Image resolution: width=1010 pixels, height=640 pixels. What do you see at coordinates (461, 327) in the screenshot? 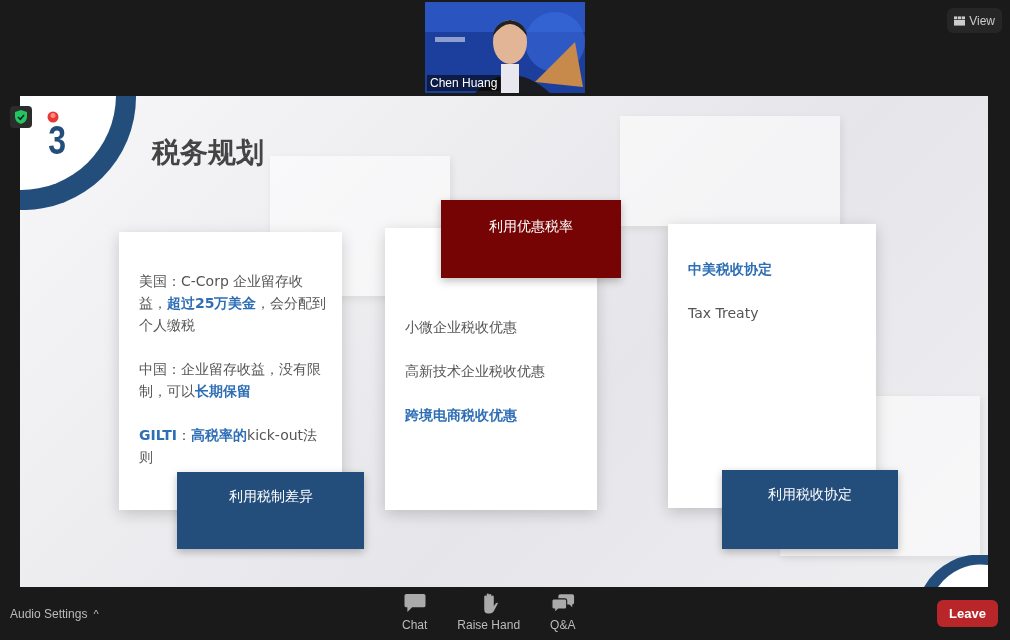
I see `card-text: 小微企业税收优惠` at bounding box center [461, 327].